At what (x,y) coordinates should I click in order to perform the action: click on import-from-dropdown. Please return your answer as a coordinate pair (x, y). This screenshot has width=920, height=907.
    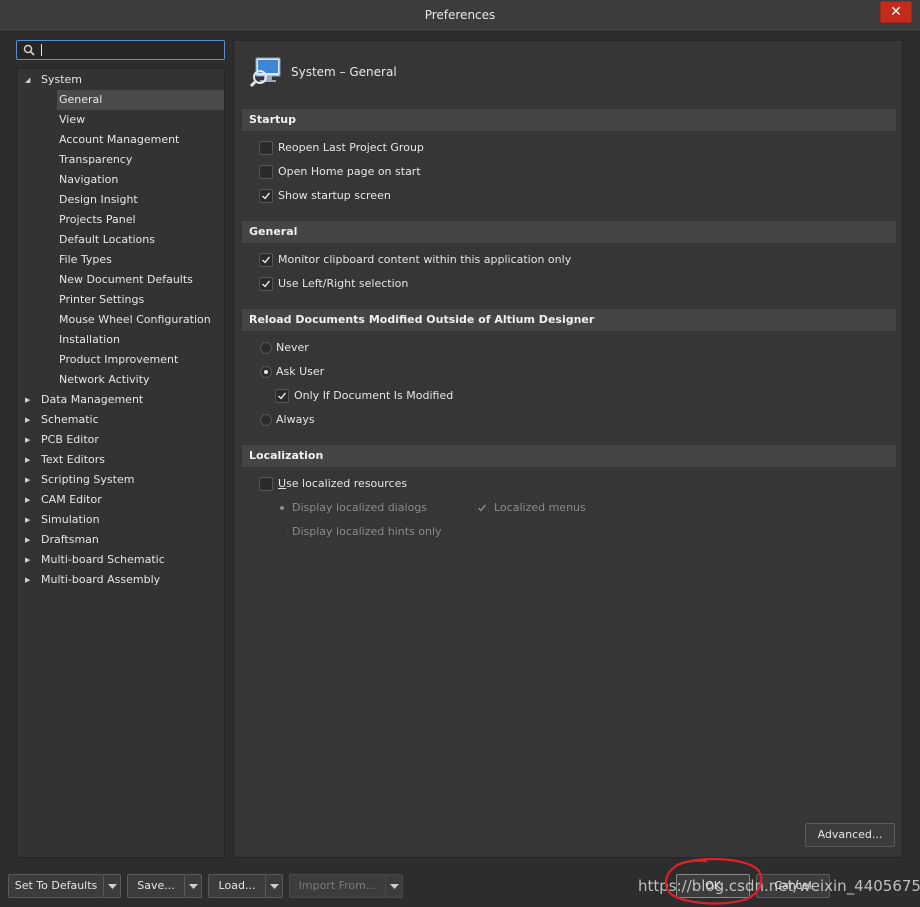
    Looking at the image, I should click on (394, 886).